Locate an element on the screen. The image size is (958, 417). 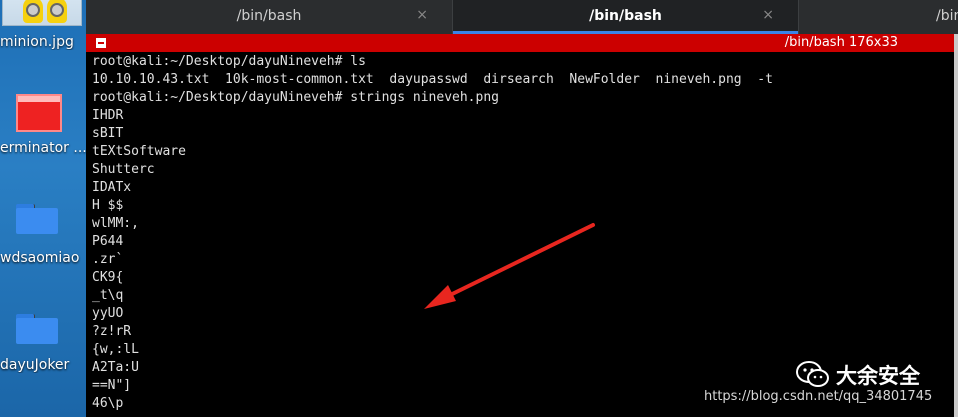
scrollbar is located at coordinates (956, 225).